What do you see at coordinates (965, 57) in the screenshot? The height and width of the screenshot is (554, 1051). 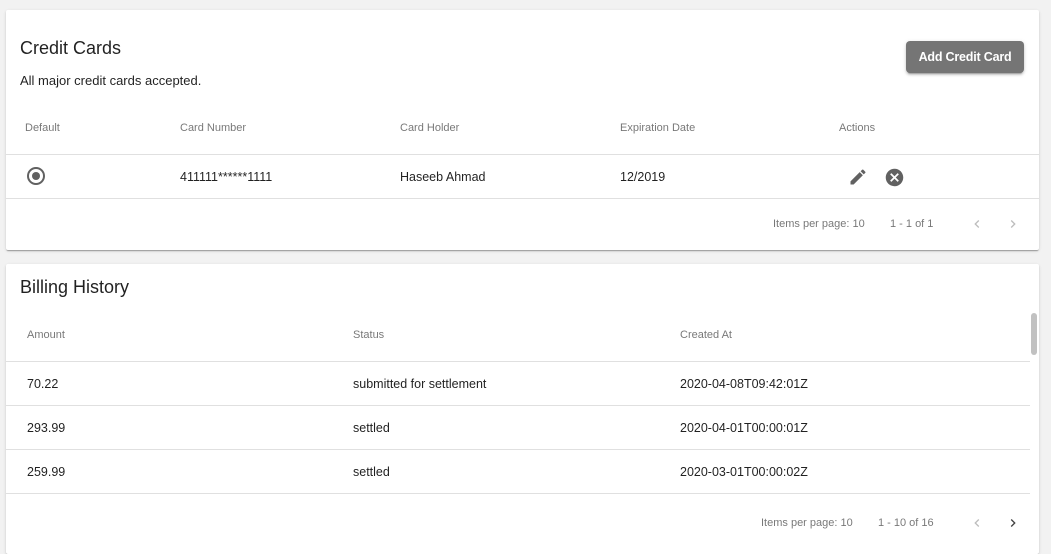 I see `add-credit-card-button: Add Credit Card` at bounding box center [965, 57].